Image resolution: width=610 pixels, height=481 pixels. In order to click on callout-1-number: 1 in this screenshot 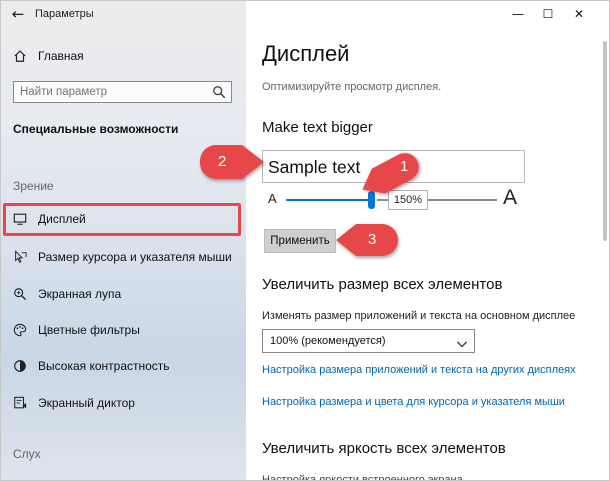, I will do `click(404, 166)`.